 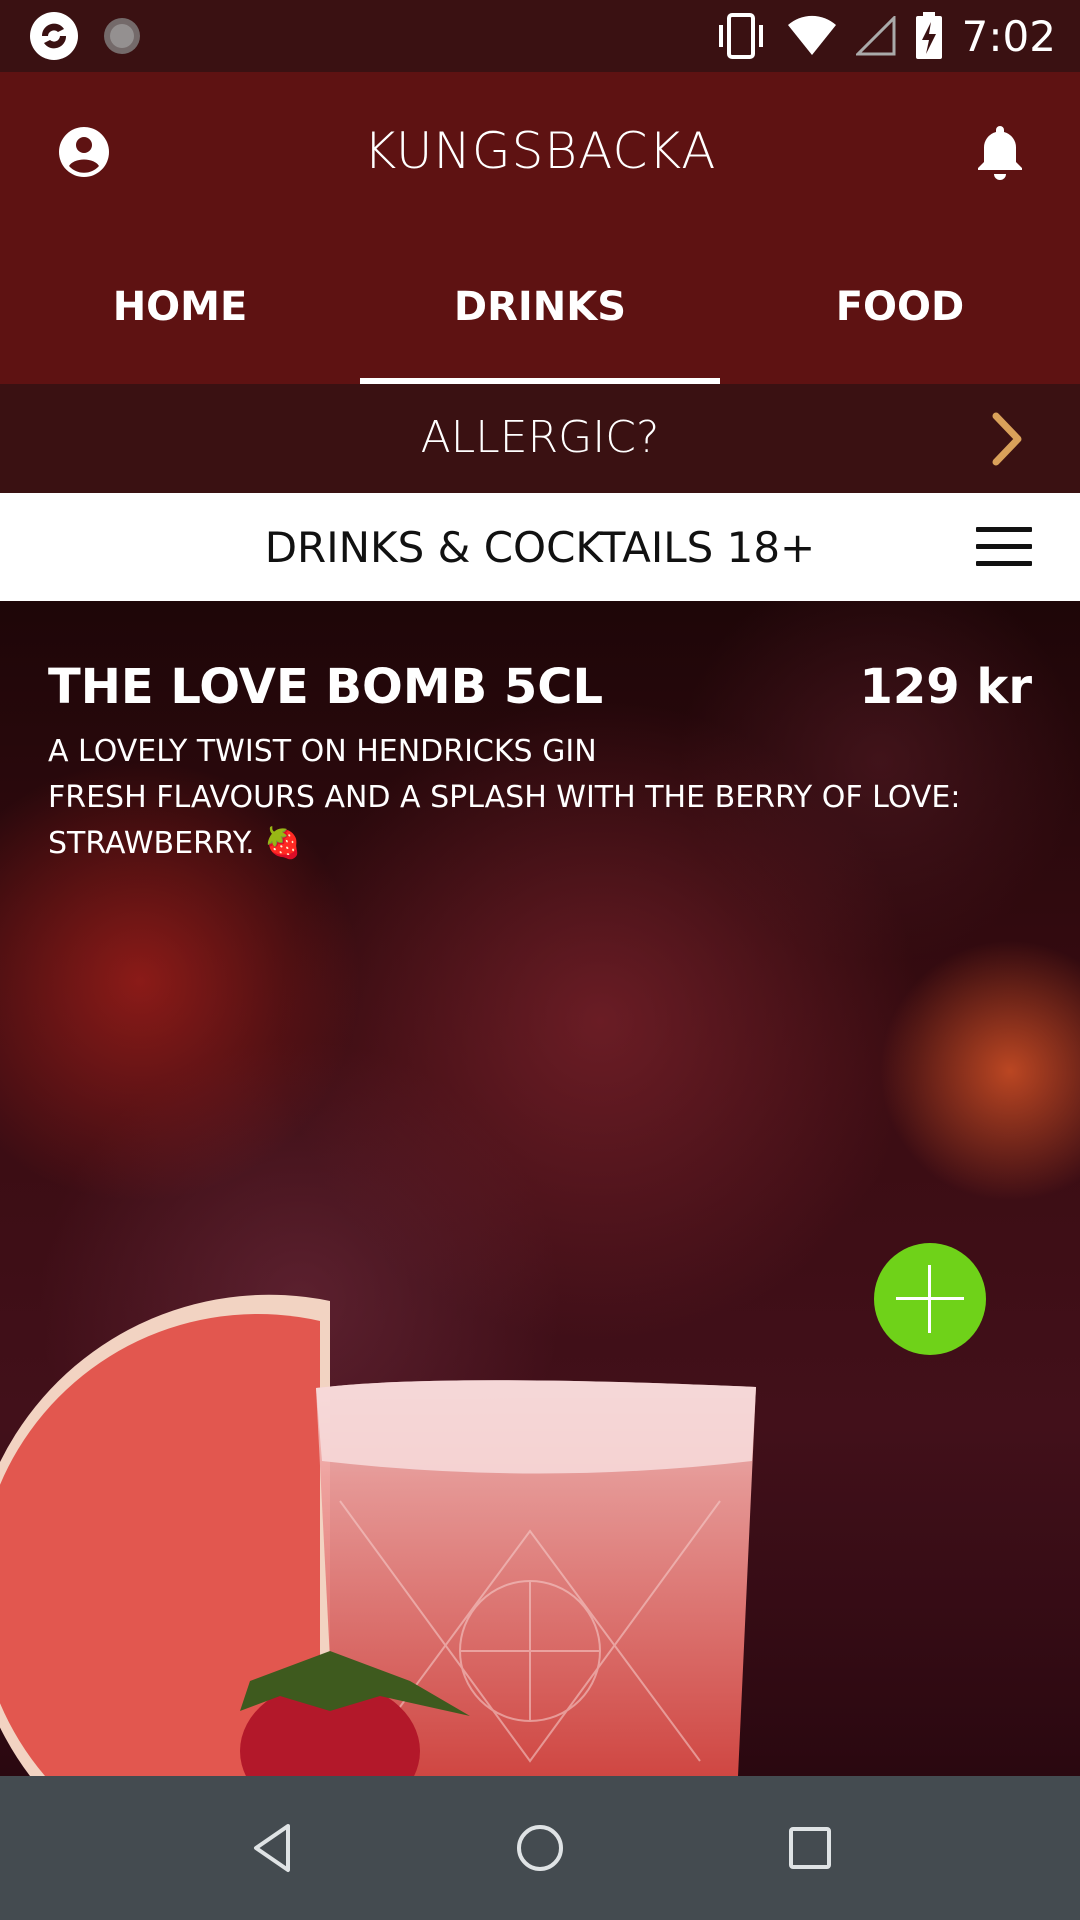 I want to click on status-time: 7:02, so click(x=1008, y=36).